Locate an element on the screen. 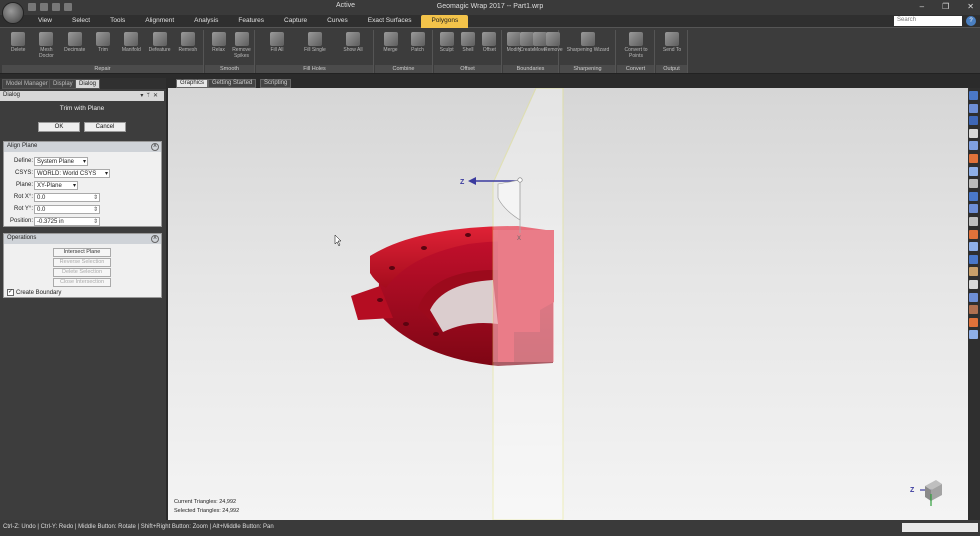 This screenshot has height=536, width=980. fill-all-button: Fill All is located at coordinates (277, 42).